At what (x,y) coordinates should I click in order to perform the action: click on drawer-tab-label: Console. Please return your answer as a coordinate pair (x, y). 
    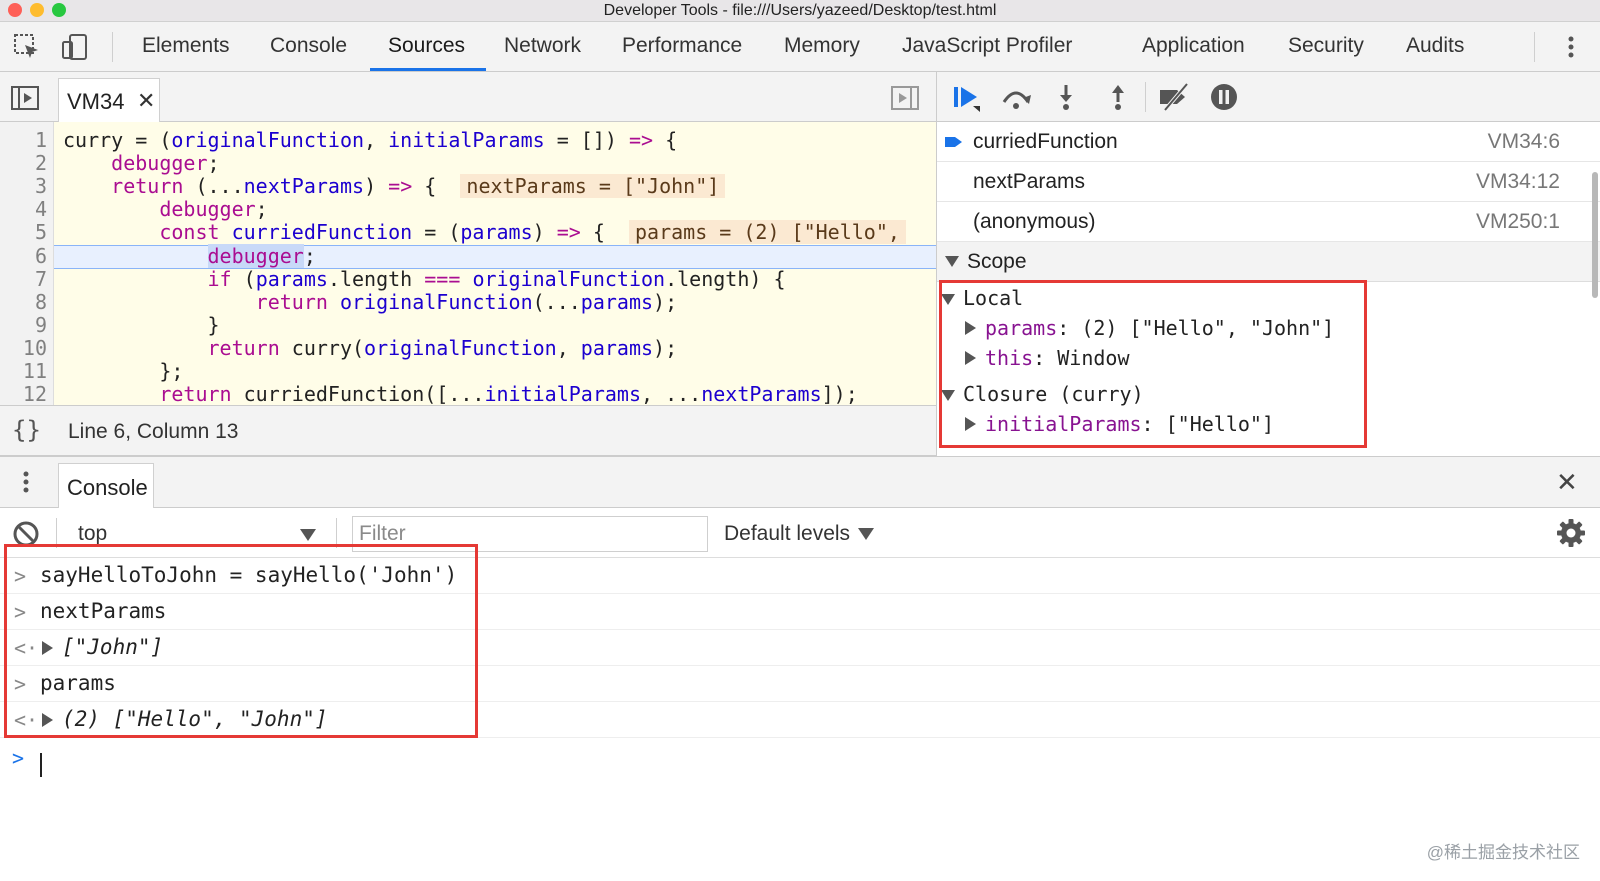
    Looking at the image, I should click on (107, 487).